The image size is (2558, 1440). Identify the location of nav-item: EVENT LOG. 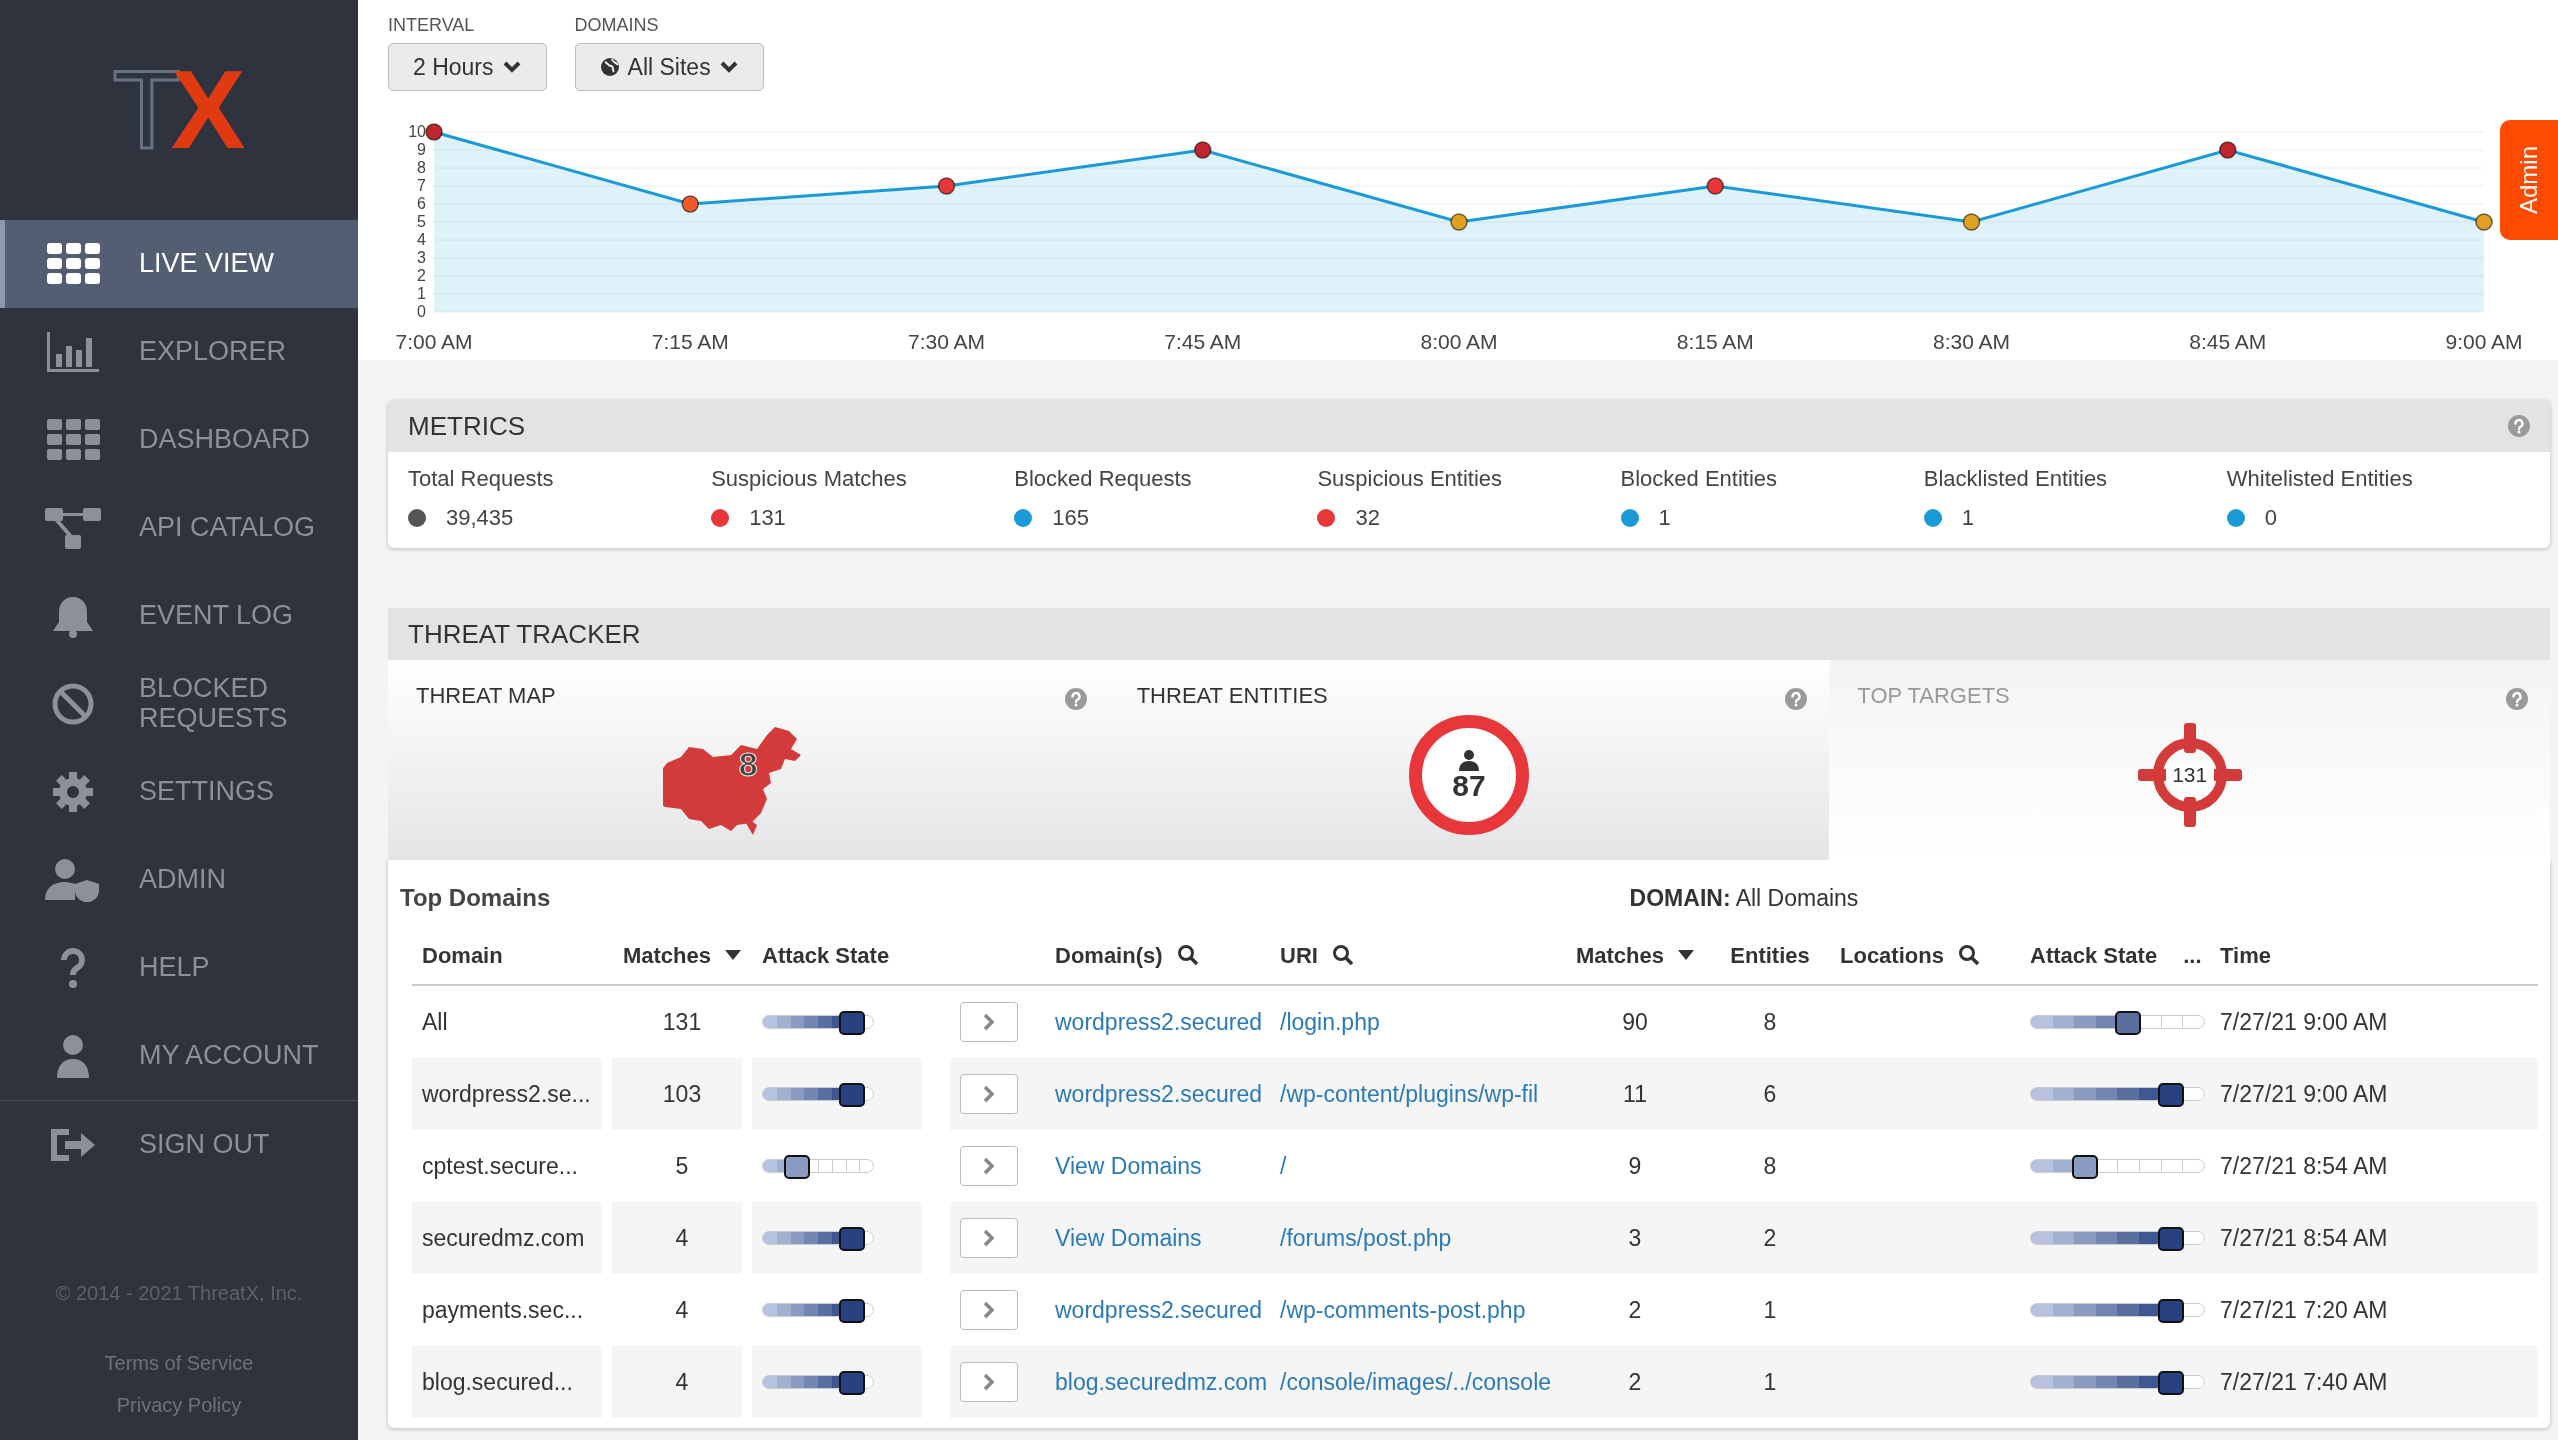
(179, 616).